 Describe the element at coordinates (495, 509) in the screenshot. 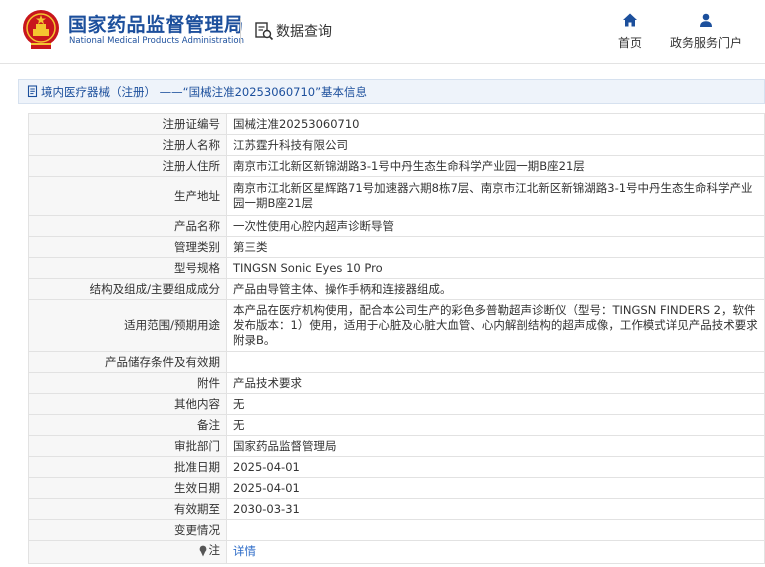

I see `row-value: 2030-03-31` at that location.